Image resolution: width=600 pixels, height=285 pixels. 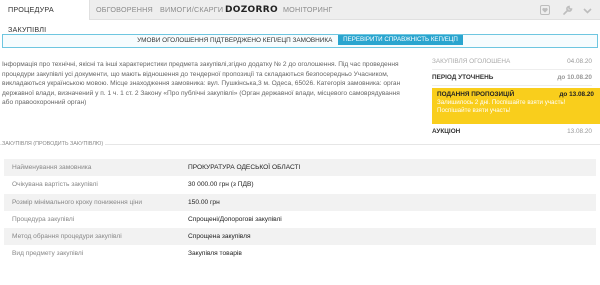 I want to click on row-label: Процедура закупівлі, so click(x=43, y=219).